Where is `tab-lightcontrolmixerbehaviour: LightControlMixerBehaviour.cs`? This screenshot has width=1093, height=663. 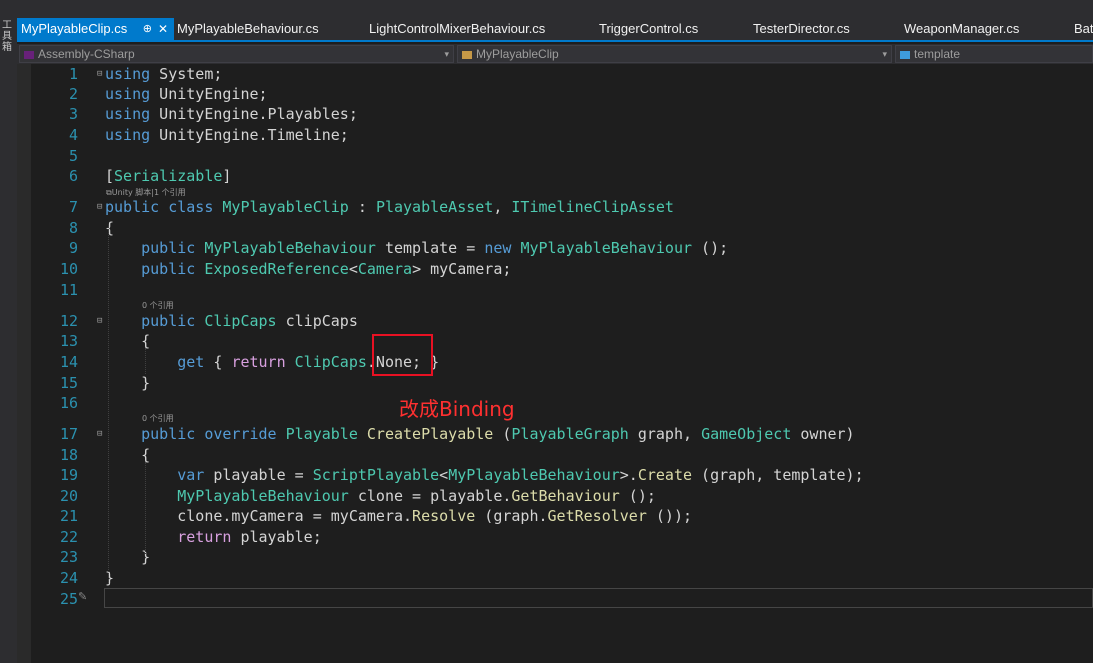
tab-lightcontrolmixerbehaviour: LightControlMixerBehaviour.cs is located at coordinates (457, 29).